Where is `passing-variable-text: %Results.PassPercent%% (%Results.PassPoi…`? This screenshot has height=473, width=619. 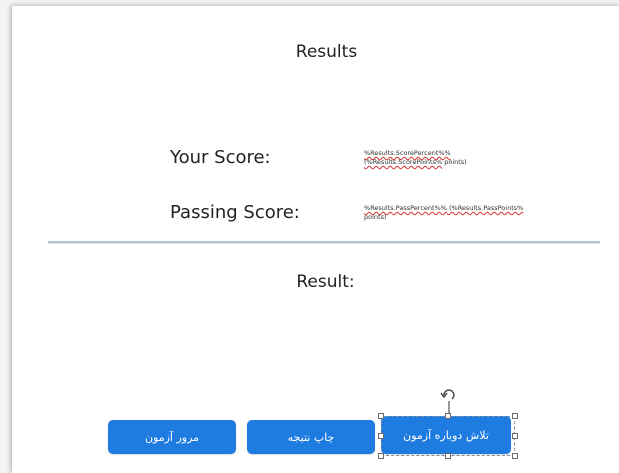
passing-variable-text: %Results.PassPercent%% (%Results.PassPoi… is located at coordinates (479, 213).